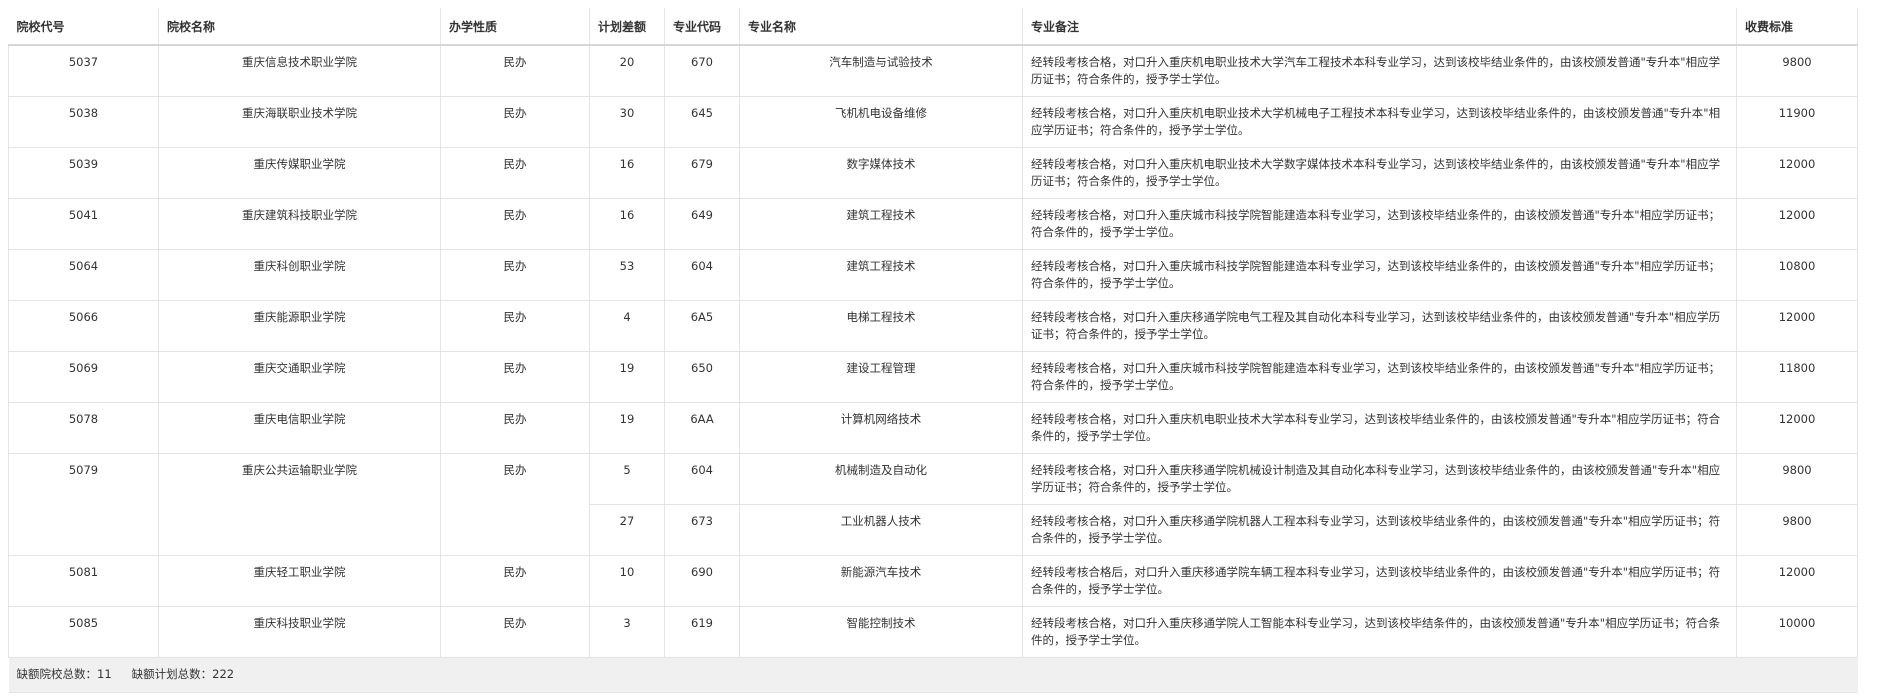 The height and width of the screenshot is (700, 1897). I want to click on header-school-type: 办学性质, so click(515, 27).